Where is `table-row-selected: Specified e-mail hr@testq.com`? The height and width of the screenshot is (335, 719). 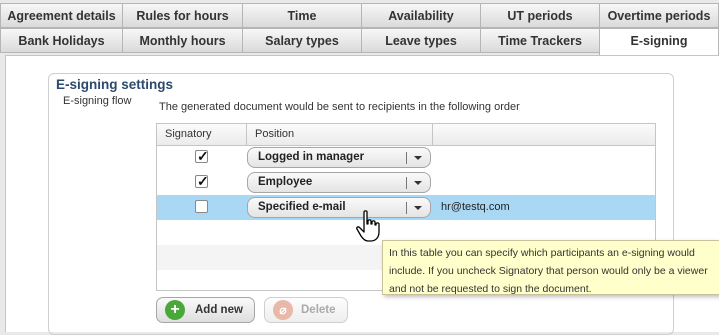
table-row-selected: Specified e-mail hr@testq.com is located at coordinates (406, 207).